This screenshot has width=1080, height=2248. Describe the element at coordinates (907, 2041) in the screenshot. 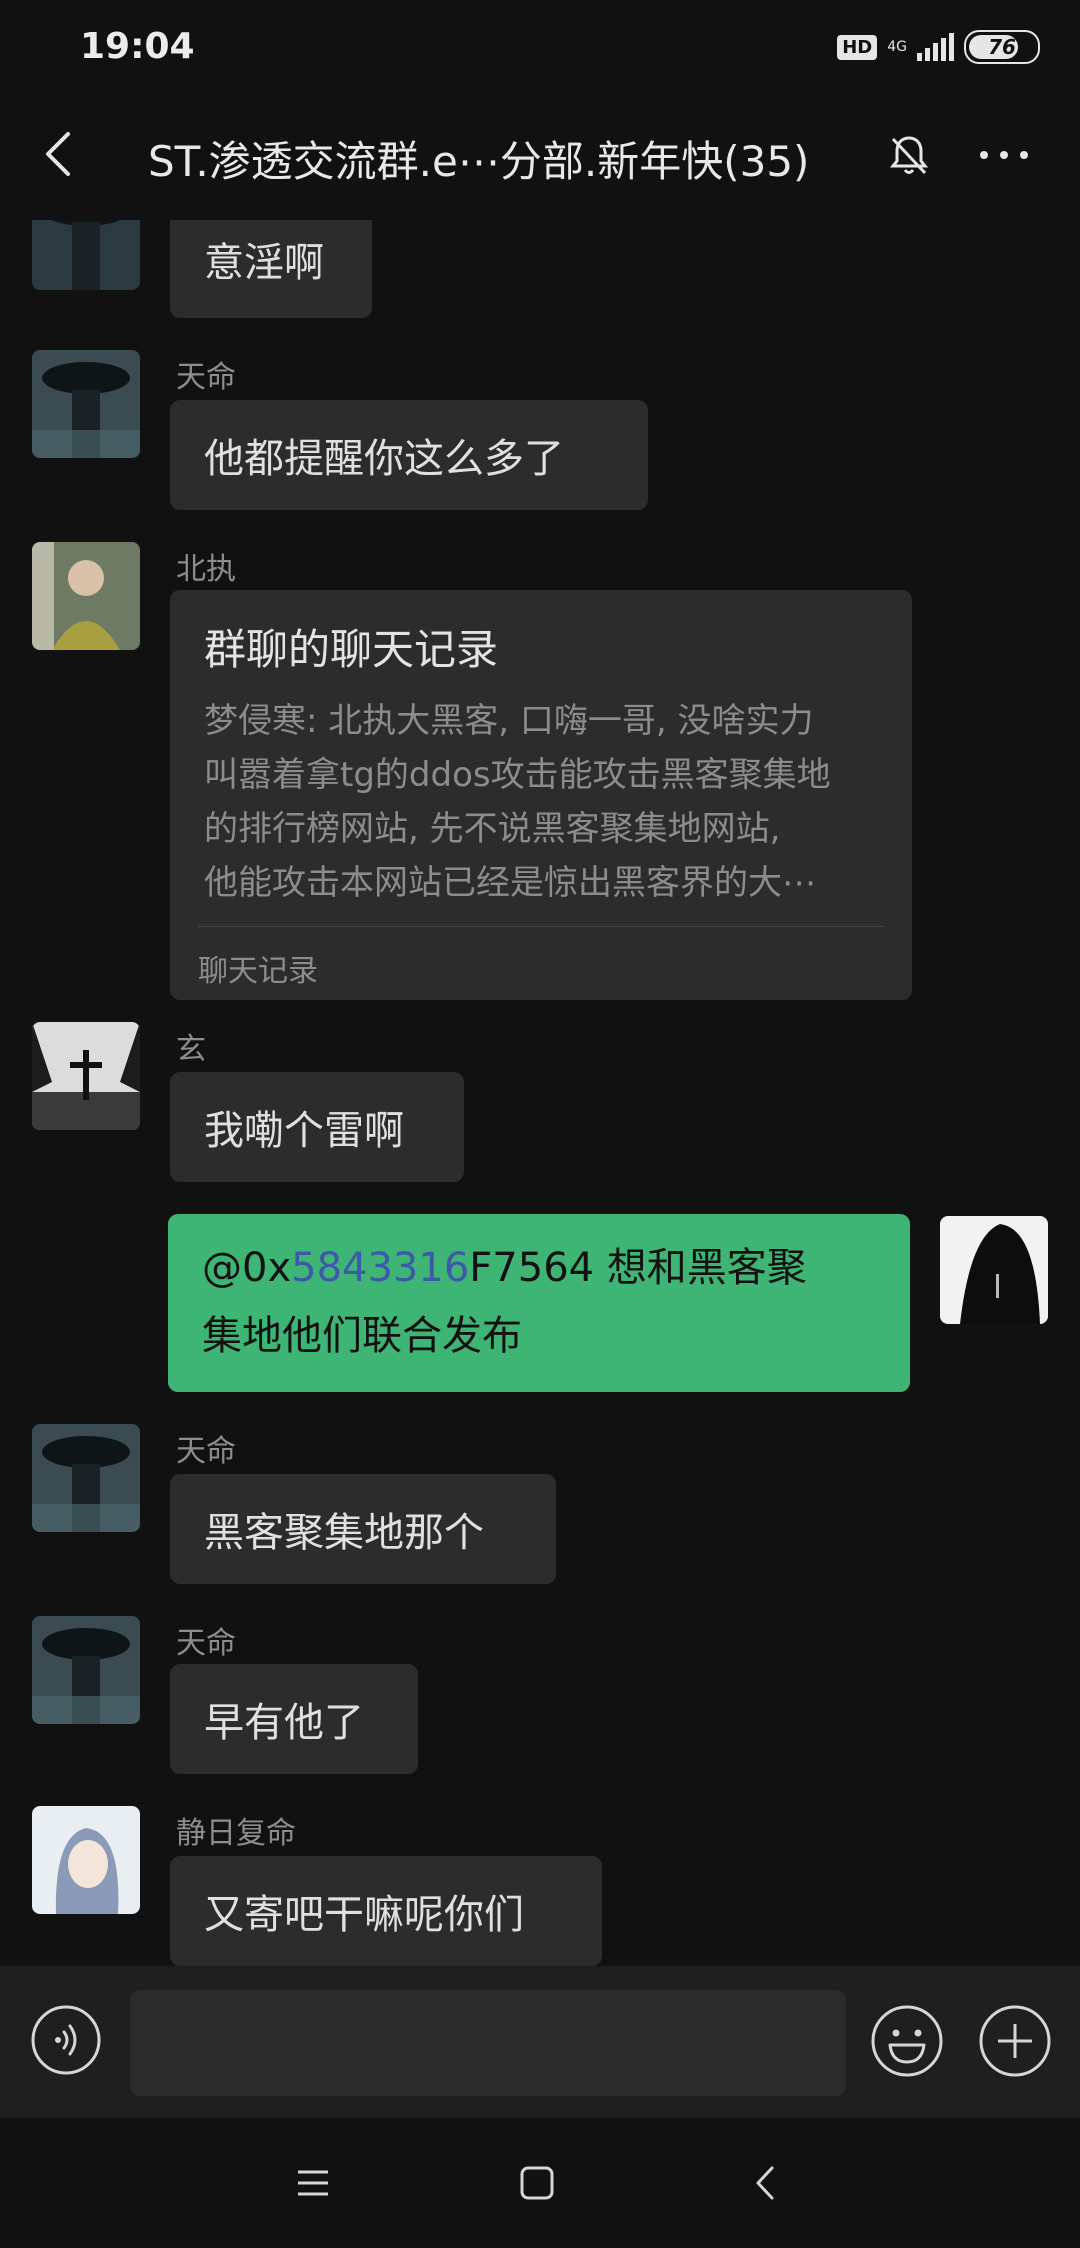

I see `emoji-icon` at that location.